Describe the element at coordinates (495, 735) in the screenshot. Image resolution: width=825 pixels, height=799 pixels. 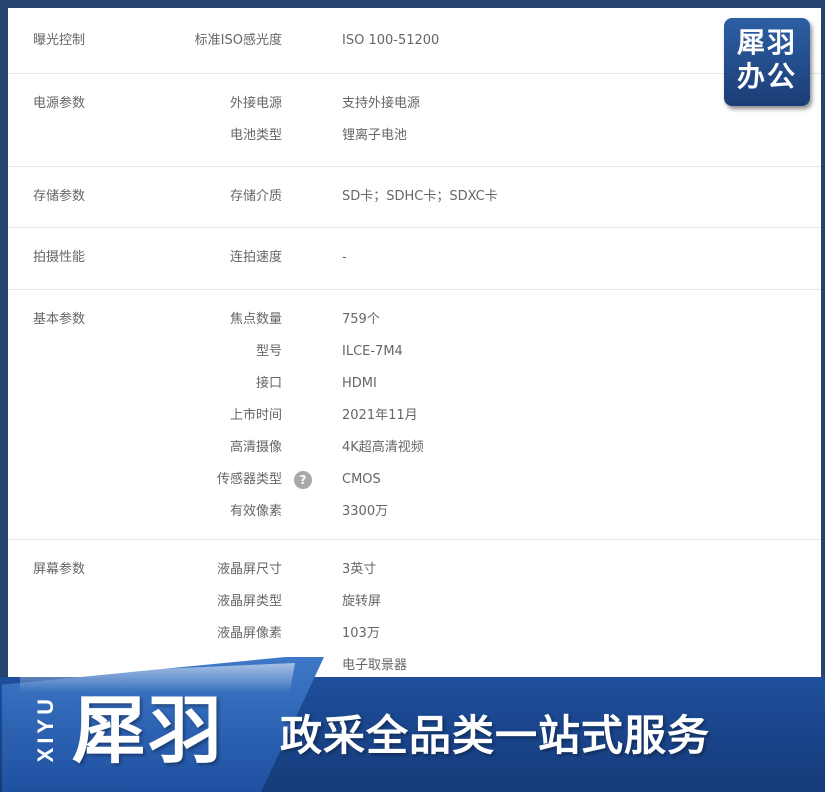
I see `banner-slogan: 政采全品类一站式服务` at that location.